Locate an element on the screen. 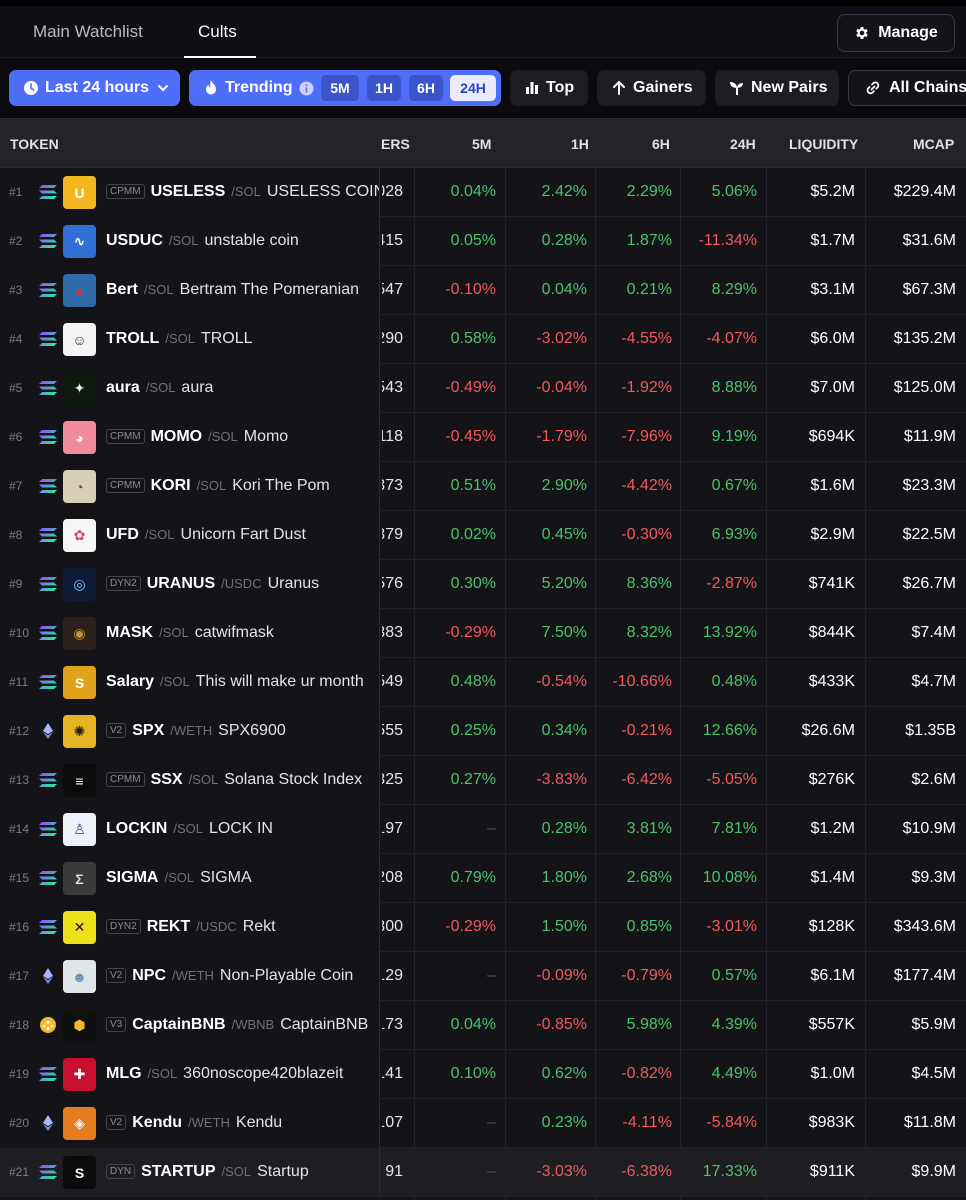  token-logo-icon: ✕ is located at coordinates (79, 927).